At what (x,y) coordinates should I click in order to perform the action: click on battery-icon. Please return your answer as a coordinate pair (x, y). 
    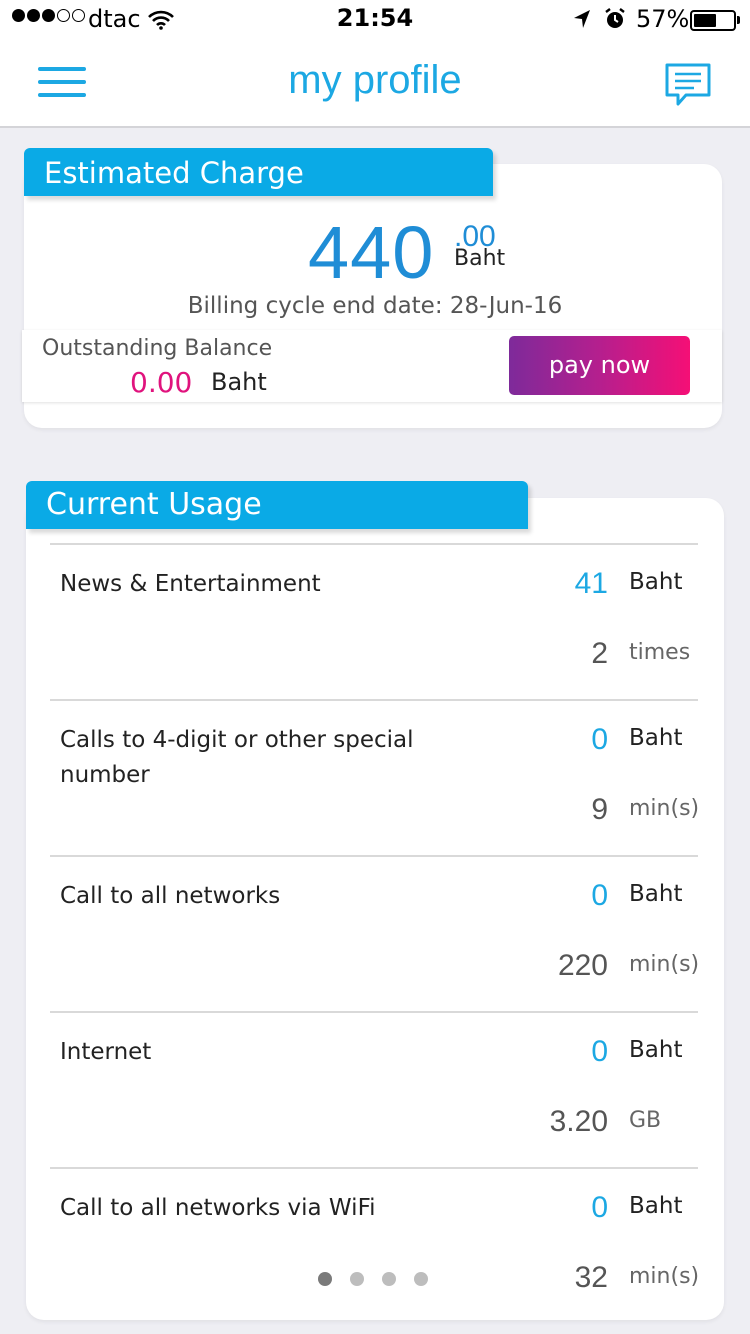
    Looking at the image, I should click on (713, 20).